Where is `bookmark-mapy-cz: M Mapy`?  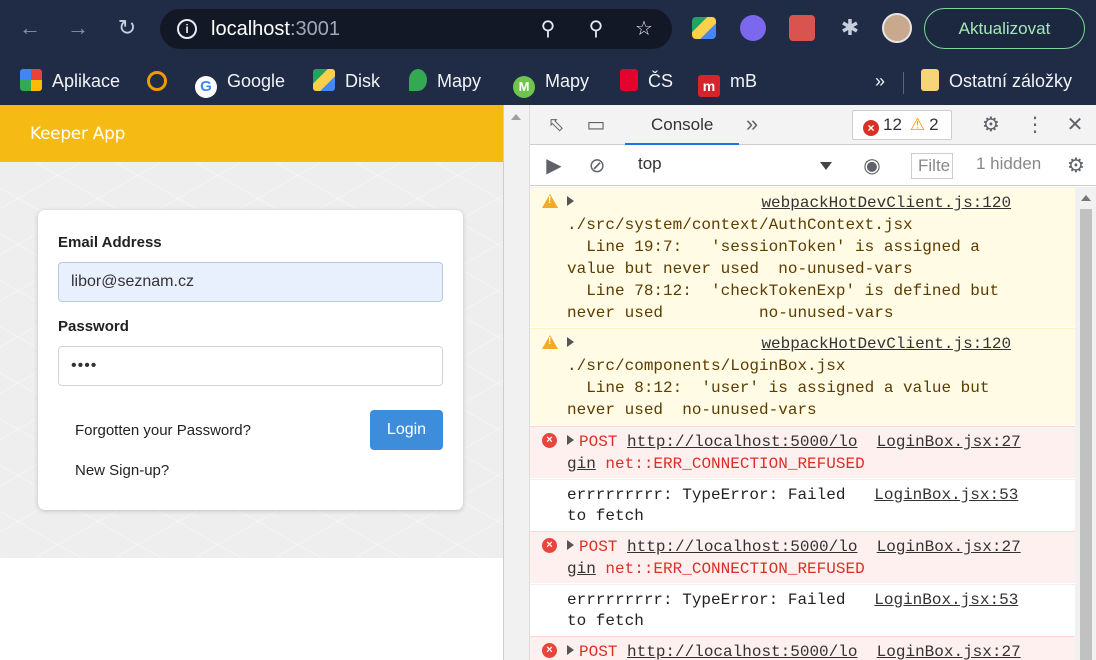 bookmark-mapy-cz: M Mapy is located at coordinates (551, 82).